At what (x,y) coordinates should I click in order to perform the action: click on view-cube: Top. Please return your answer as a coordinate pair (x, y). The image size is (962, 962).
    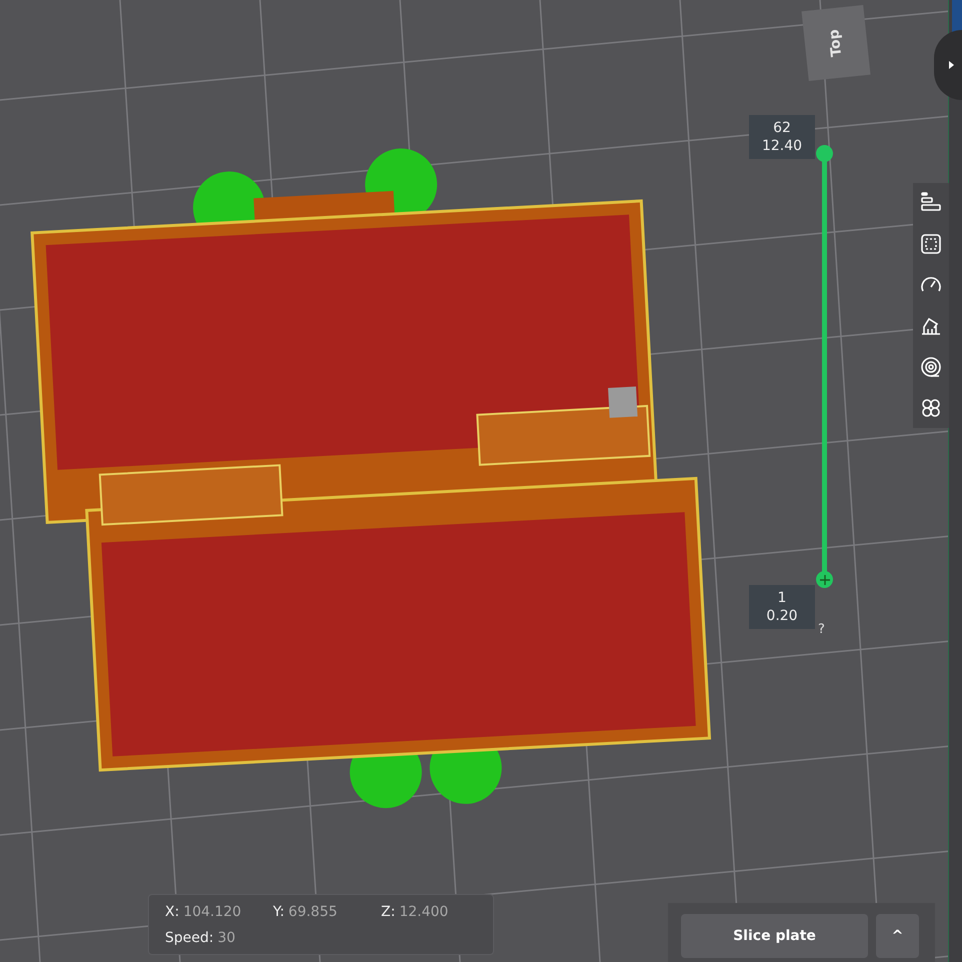
    Looking at the image, I should click on (836, 43).